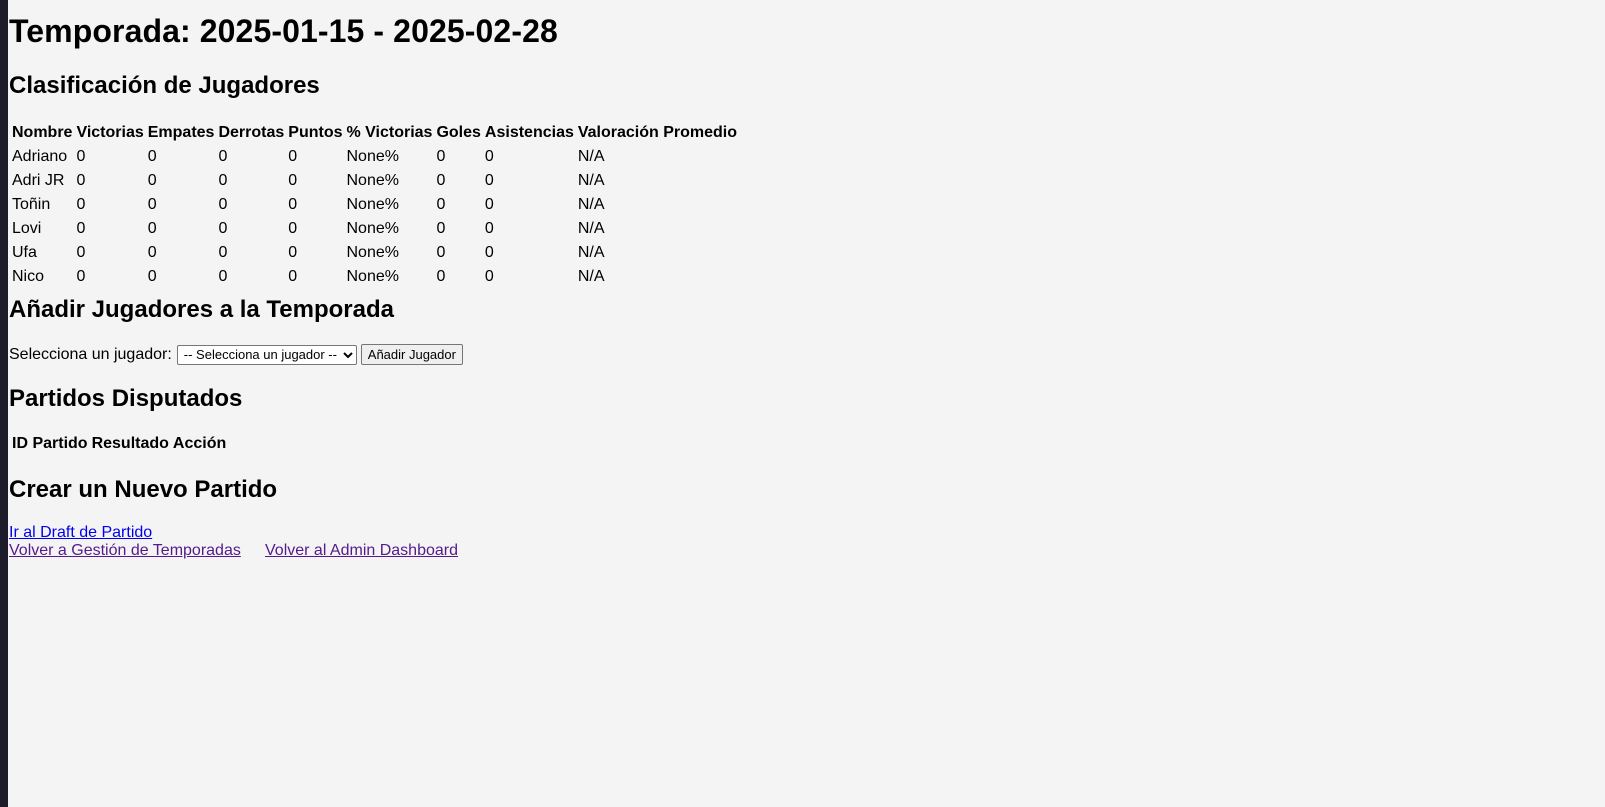 The image size is (1605, 807). I want to click on column-header-victorias: Victorias, so click(110, 132).